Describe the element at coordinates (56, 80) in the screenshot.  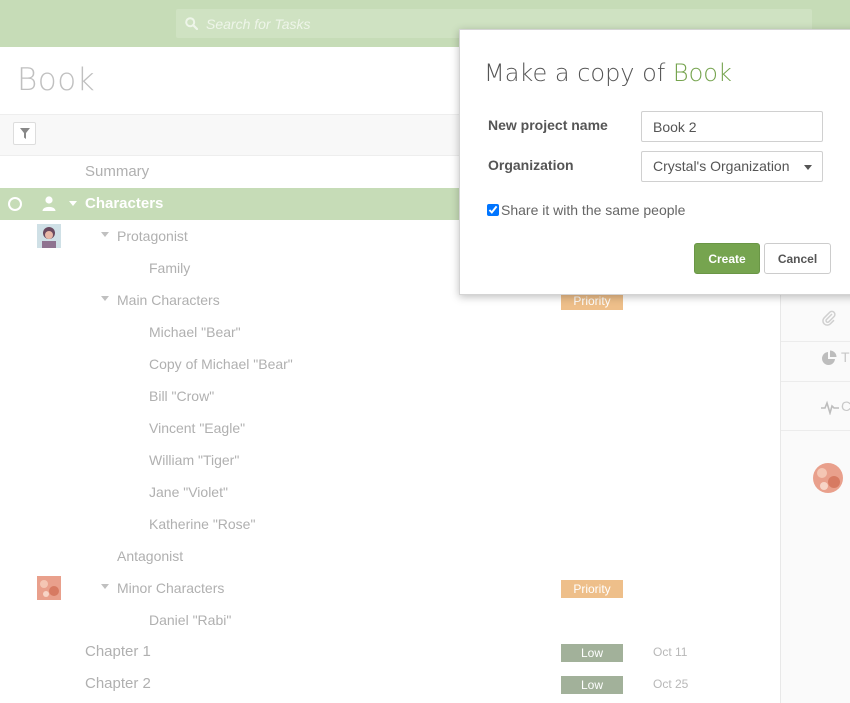
I see `page-title: Book` at that location.